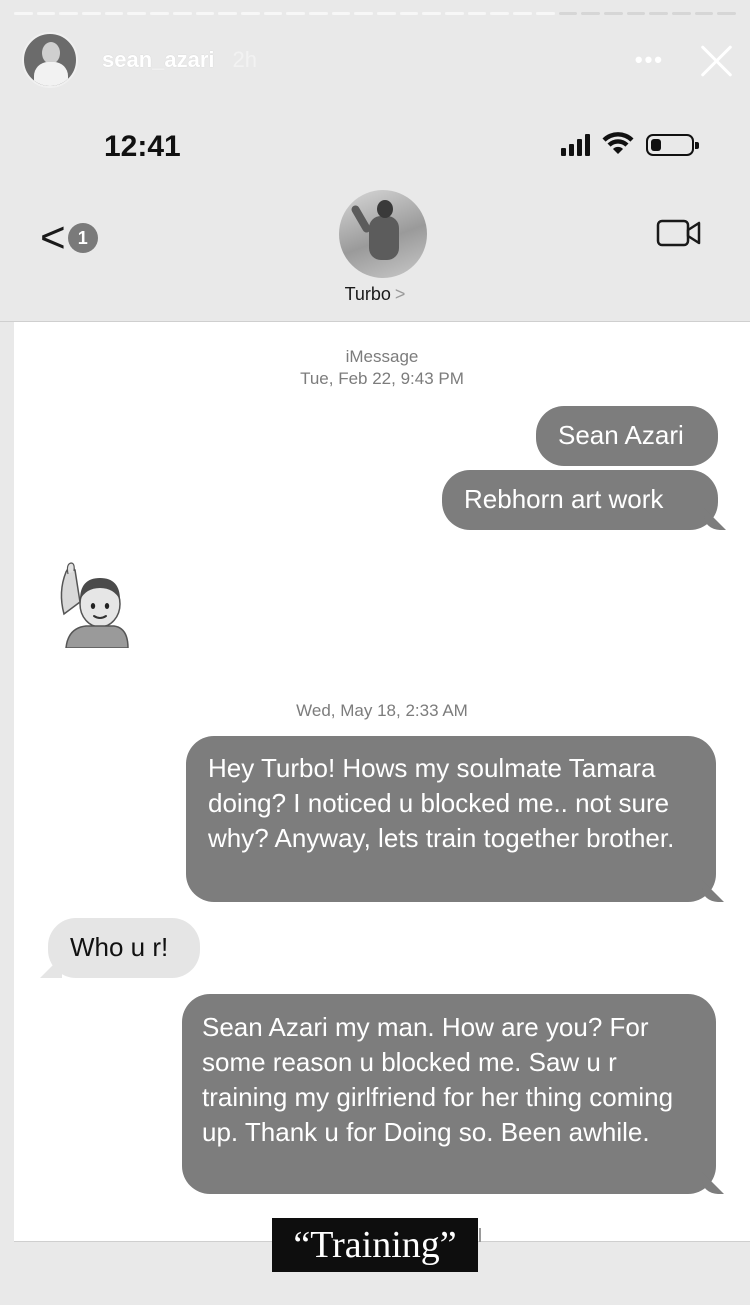 The height and width of the screenshot is (1305, 750). I want to click on outgoing-message: Sean Azari, so click(627, 436).